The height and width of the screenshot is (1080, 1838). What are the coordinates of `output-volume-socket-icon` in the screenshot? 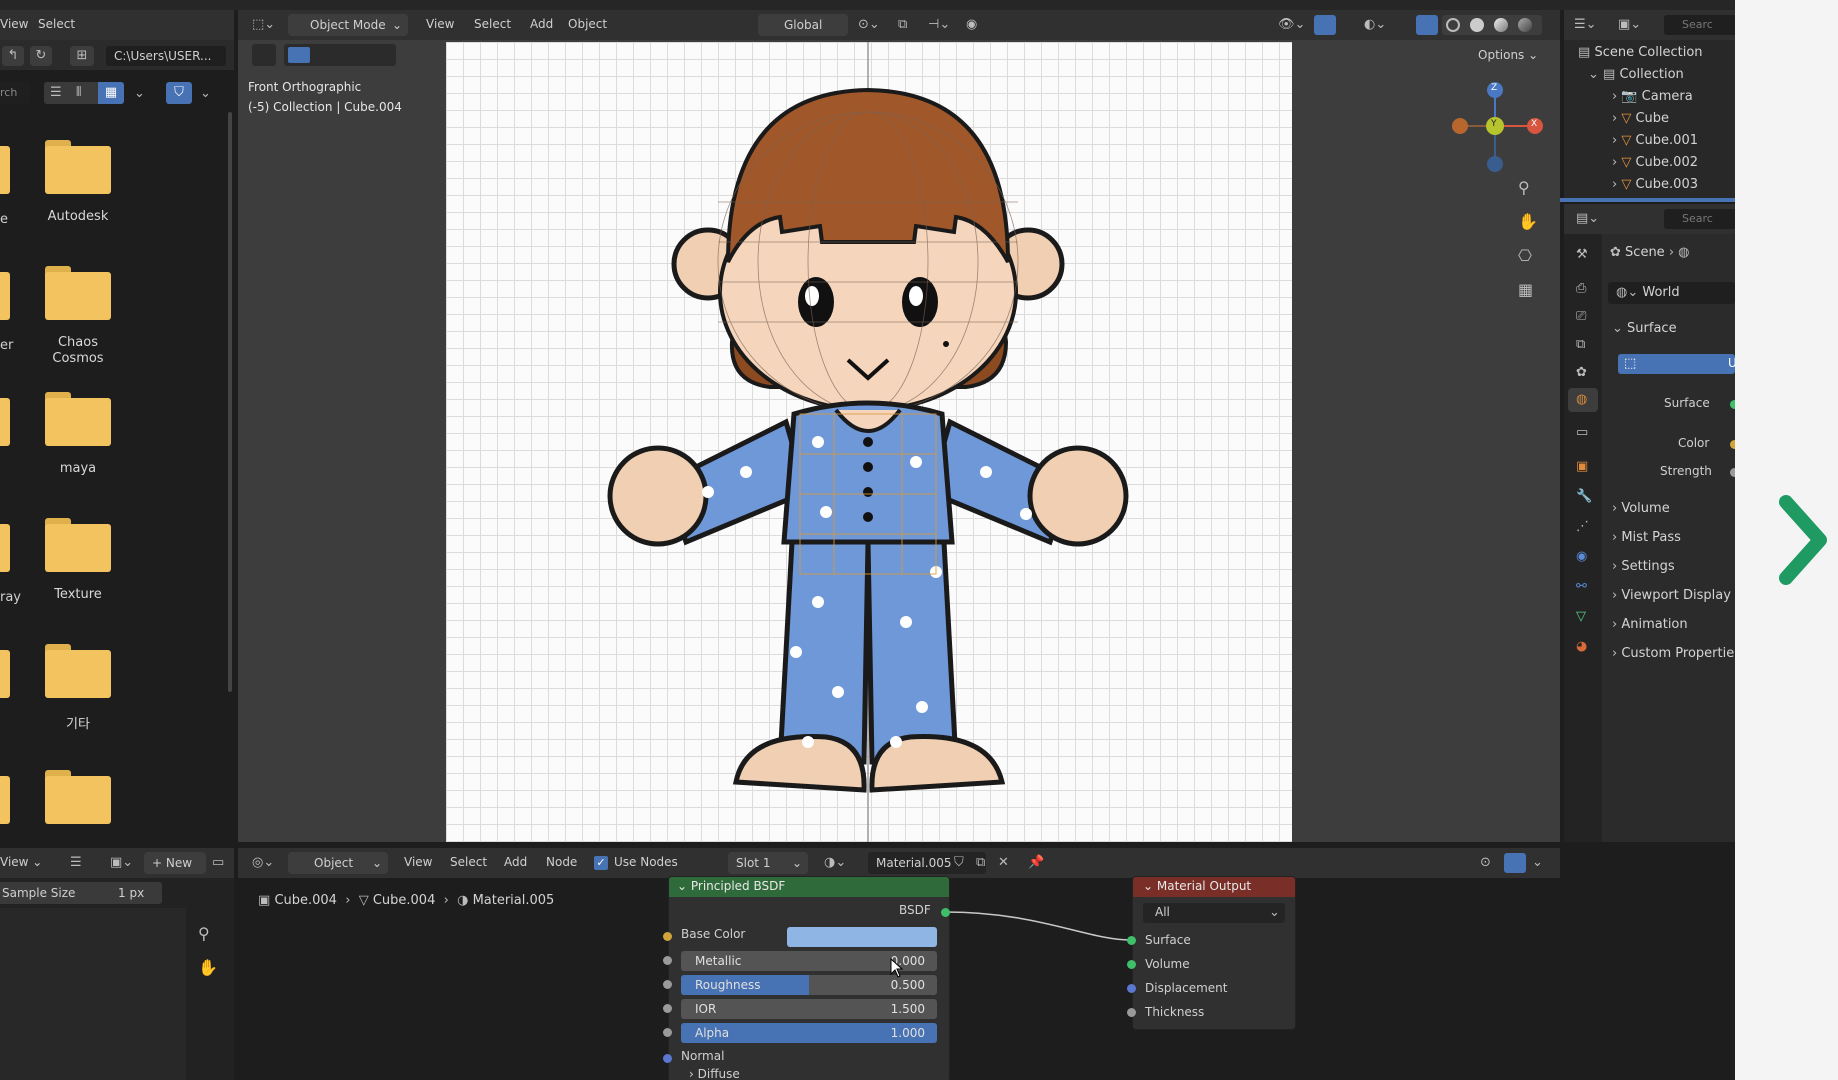 It's located at (1131, 964).